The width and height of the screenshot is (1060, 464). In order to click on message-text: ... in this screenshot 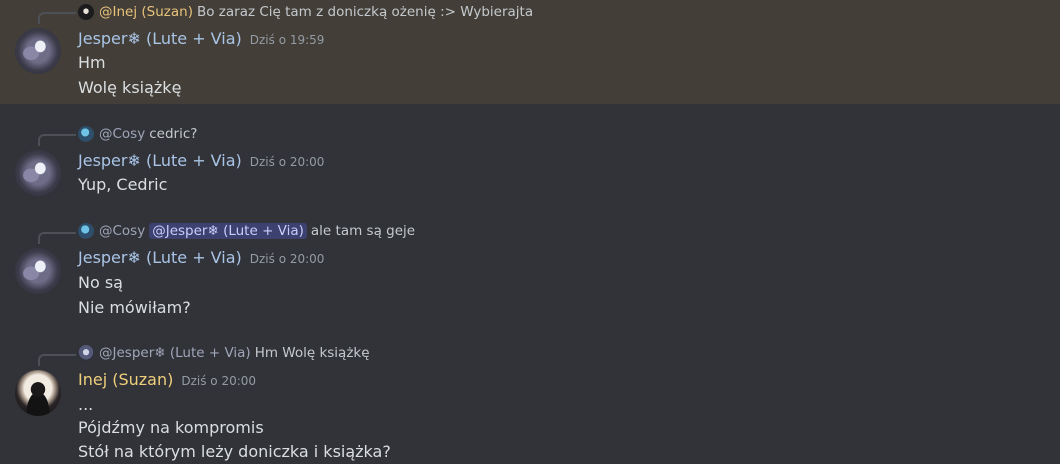, I will do `click(86, 404)`.